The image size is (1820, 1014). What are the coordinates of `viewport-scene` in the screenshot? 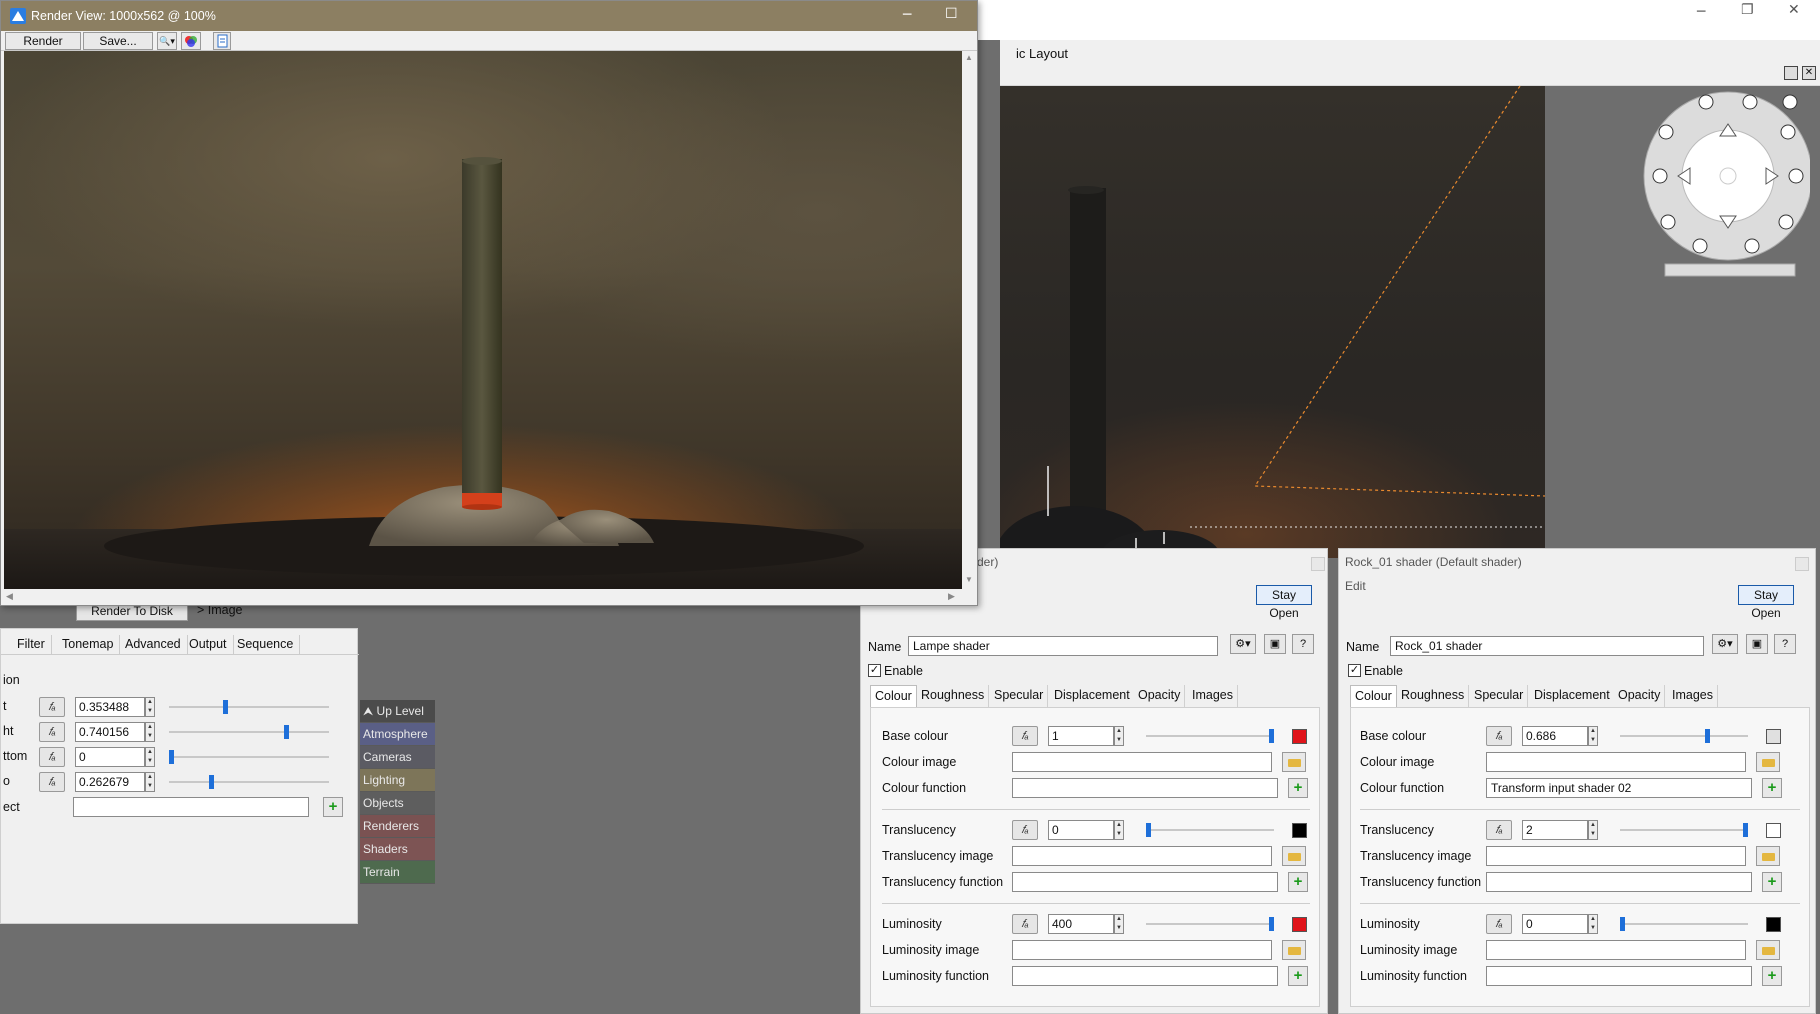 It's located at (1272, 322).